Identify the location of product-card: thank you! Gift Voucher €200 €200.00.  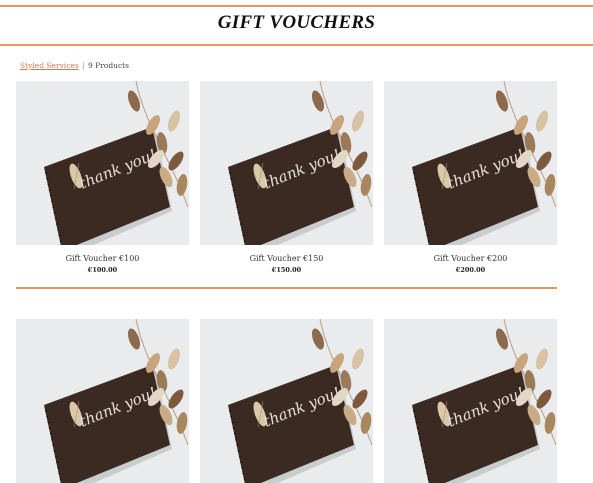
(470, 177).